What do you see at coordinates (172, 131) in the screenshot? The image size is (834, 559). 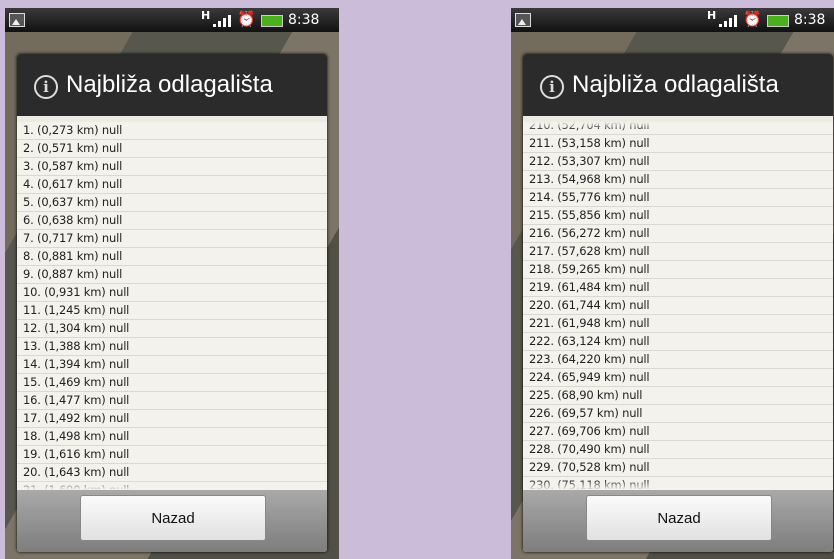 I see `list-item: 1. (0,273 km) null` at bounding box center [172, 131].